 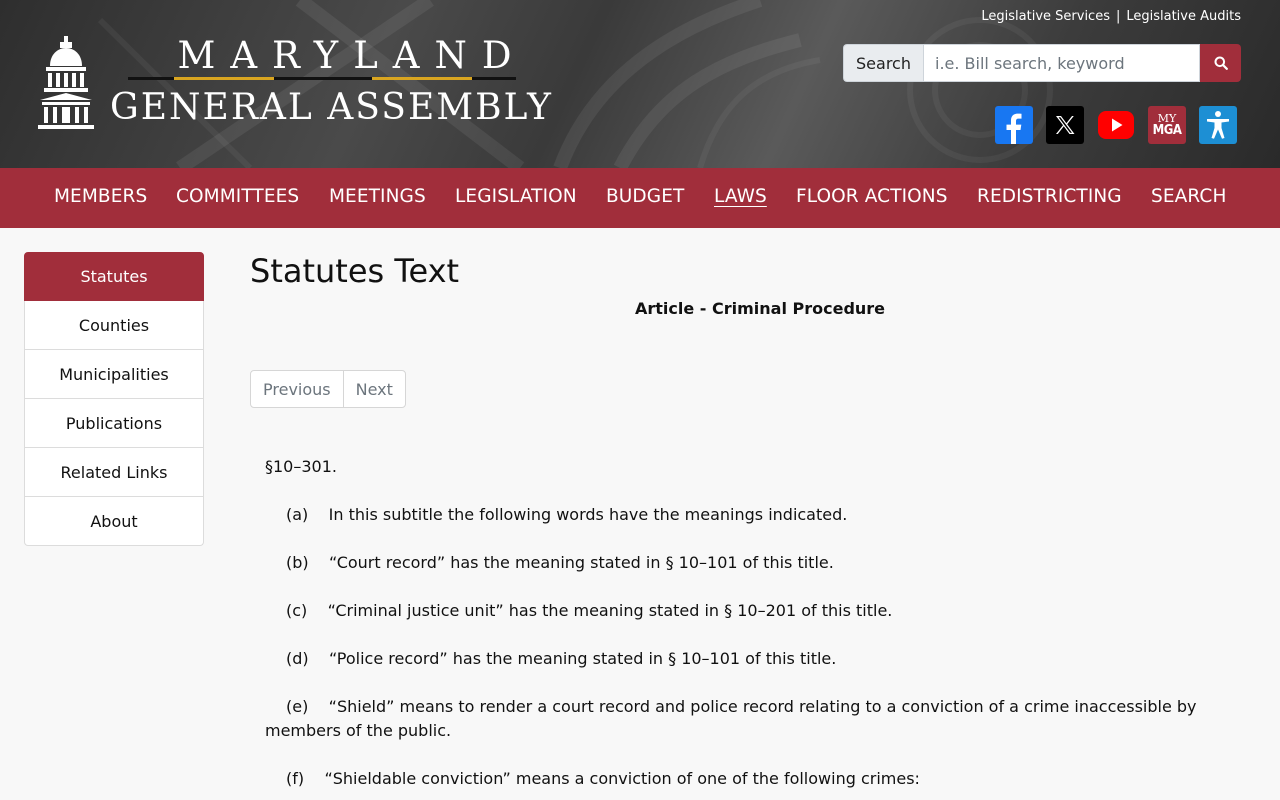 What do you see at coordinates (114, 374) in the screenshot?
I see `sidebar-item-municipalities: Municipalities` at bounding box center [114, 374].